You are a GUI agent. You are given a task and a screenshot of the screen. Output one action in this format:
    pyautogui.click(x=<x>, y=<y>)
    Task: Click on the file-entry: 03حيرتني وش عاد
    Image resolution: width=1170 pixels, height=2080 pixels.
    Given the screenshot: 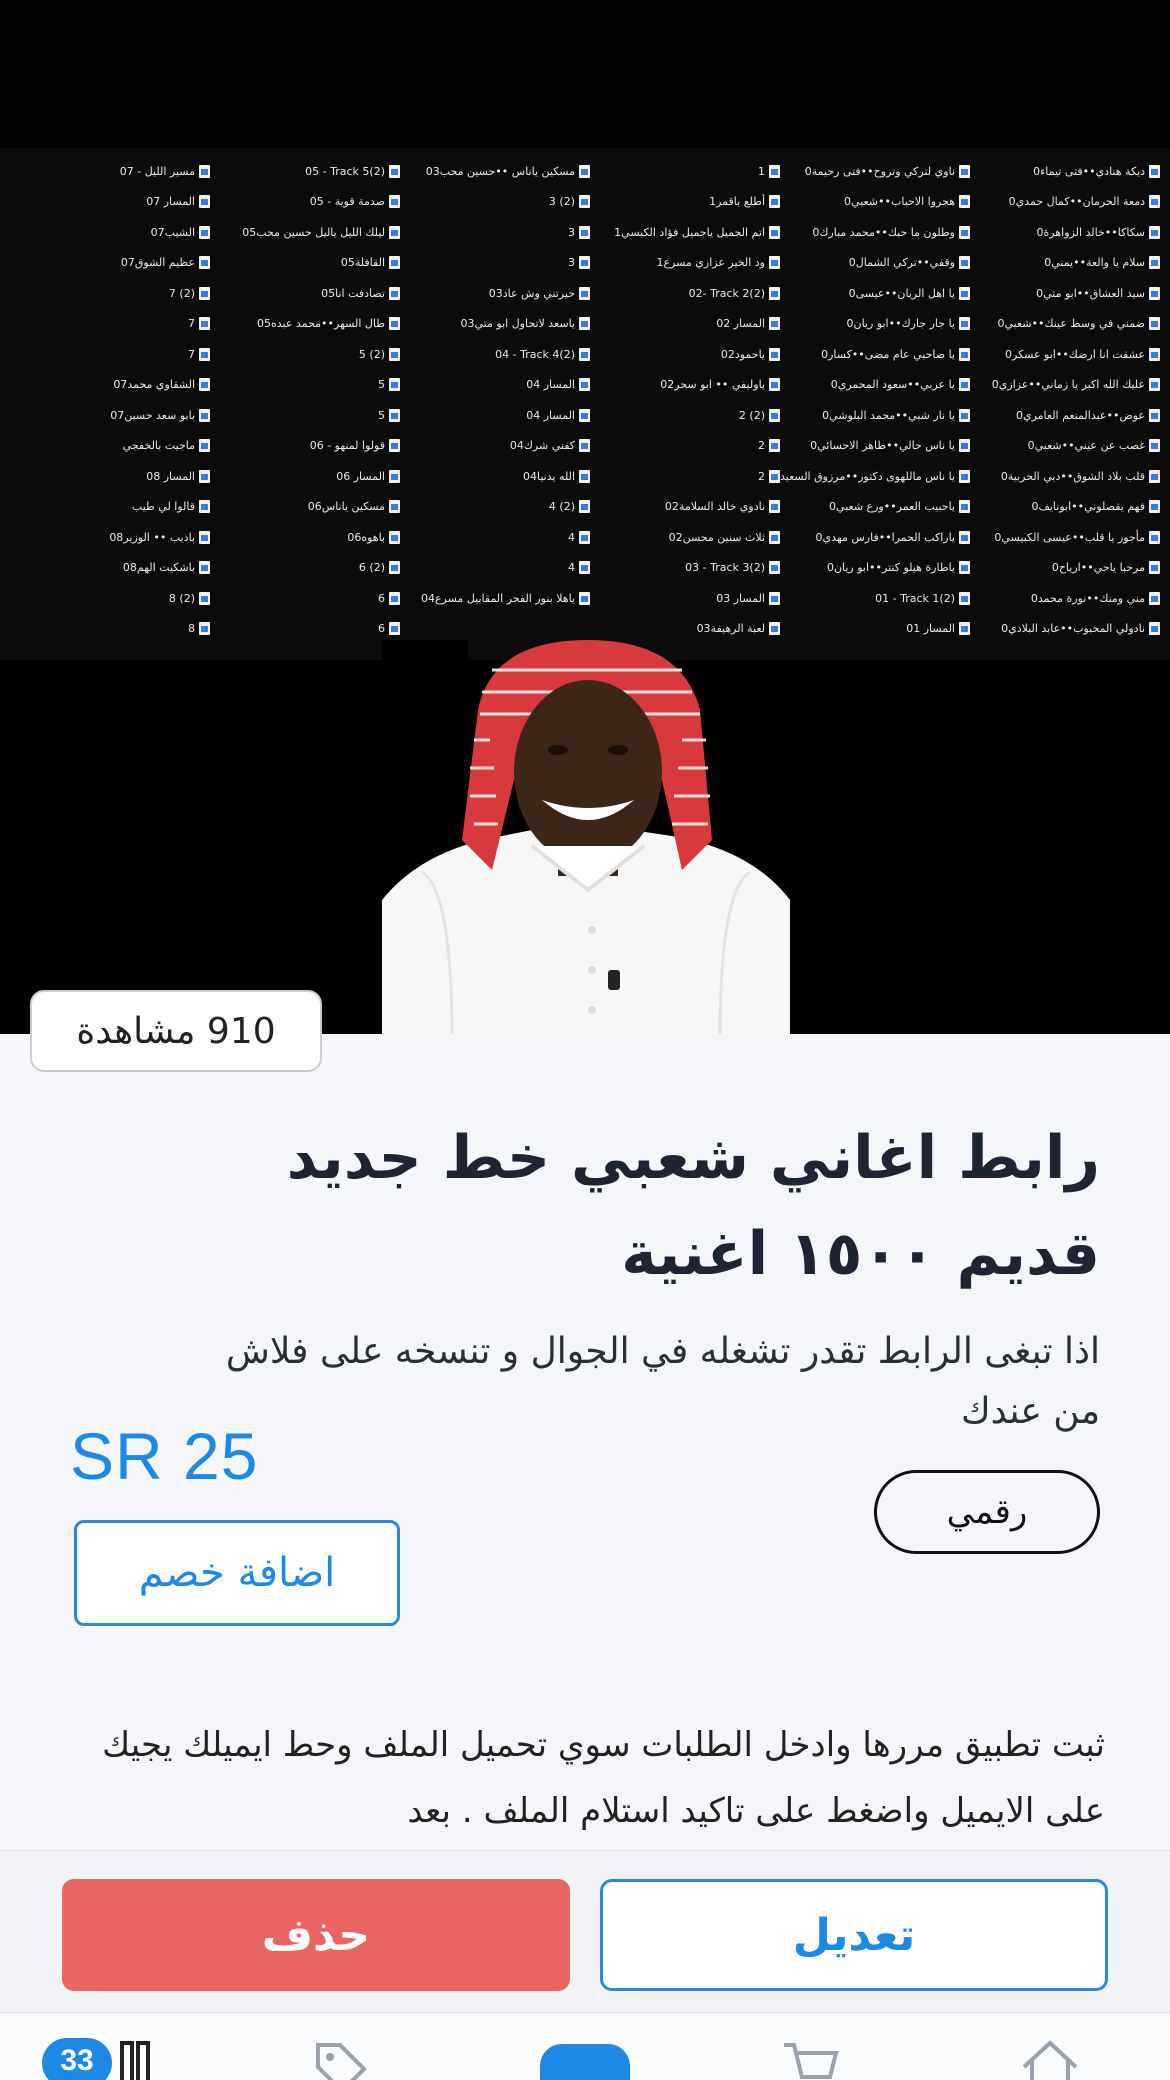 What is the action you would take?
    pyautogui.click(x=495, y=293)
    